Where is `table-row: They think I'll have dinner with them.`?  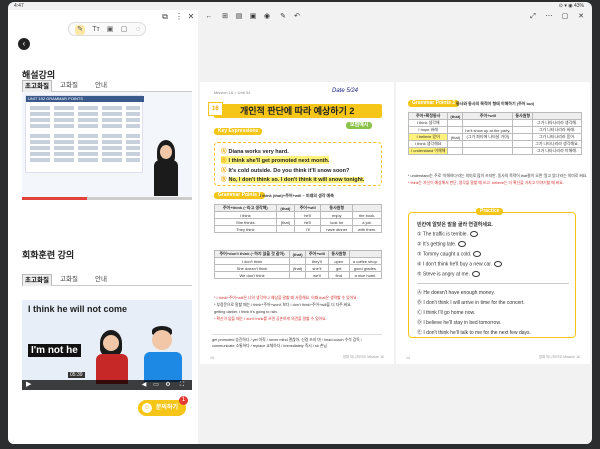
table-row: They think I'll have dinner with them. is located at coordinates (298, 229).